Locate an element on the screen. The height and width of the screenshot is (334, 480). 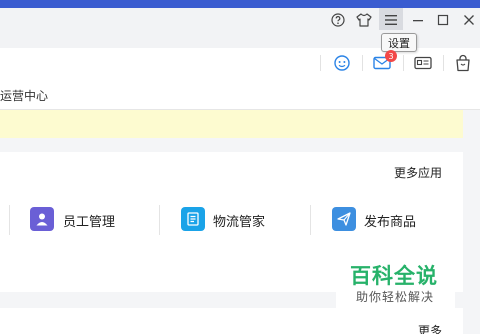
close-icon is located at coordinates (469, 20).